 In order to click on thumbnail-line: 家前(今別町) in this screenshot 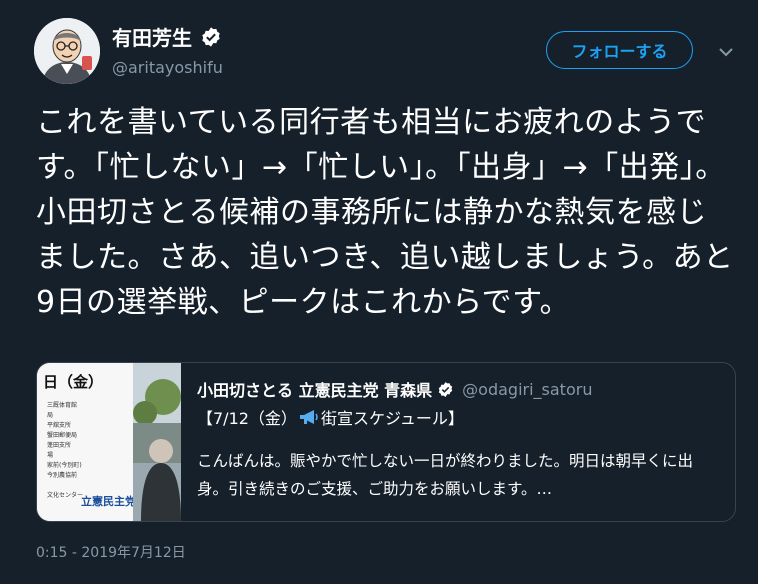, I will do `click(64, 465)`.